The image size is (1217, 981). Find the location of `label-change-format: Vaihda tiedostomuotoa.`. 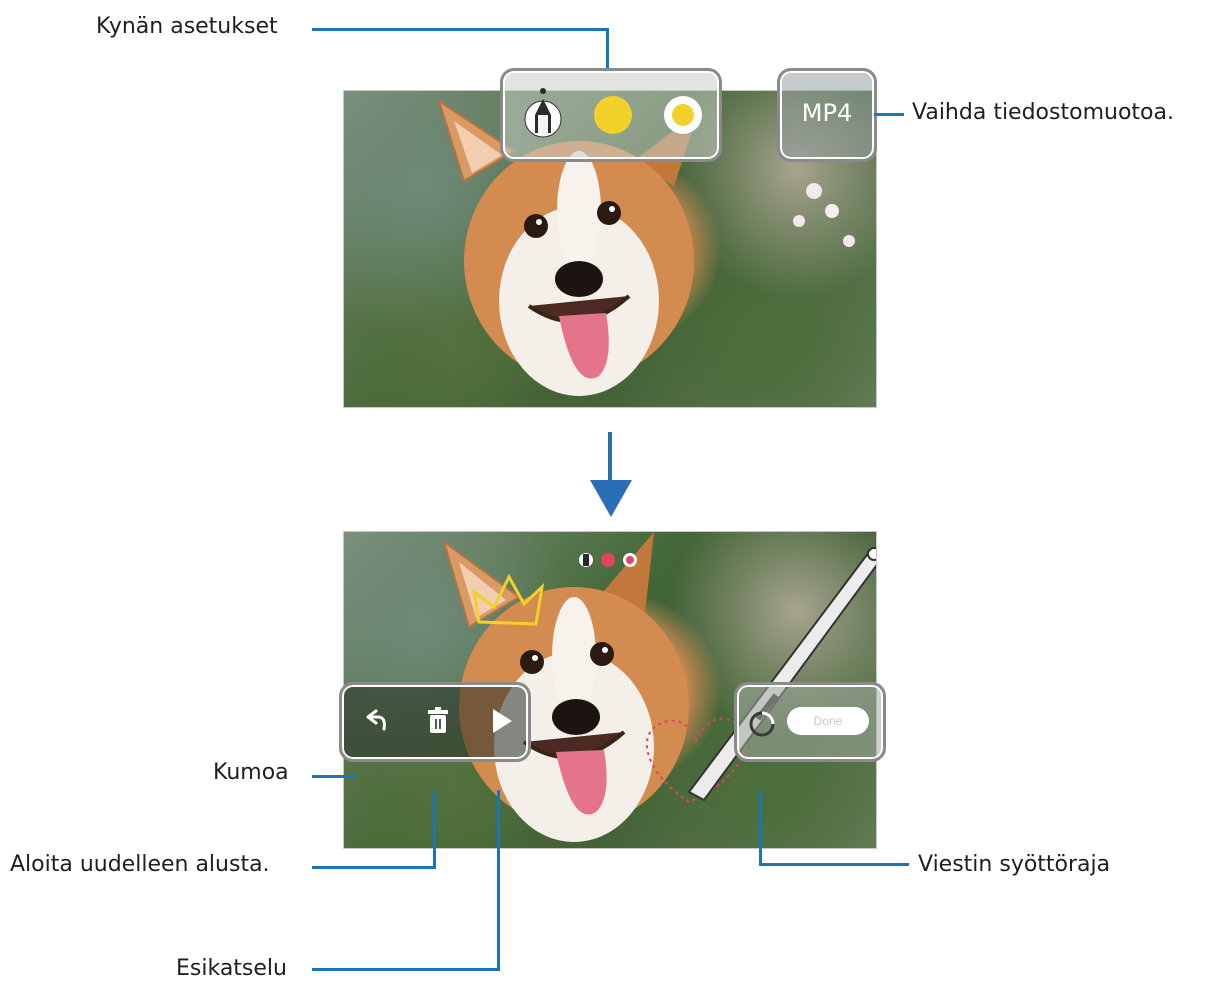

label-change-format: Vaihda tiedostomuotoa. is located at coordinates (1043, 112).